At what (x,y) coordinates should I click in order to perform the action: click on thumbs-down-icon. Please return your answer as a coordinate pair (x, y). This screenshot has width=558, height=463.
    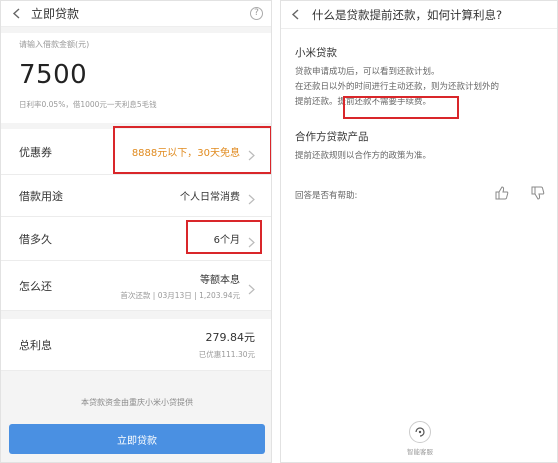
    Looking at the image, I should click on (538, 194).